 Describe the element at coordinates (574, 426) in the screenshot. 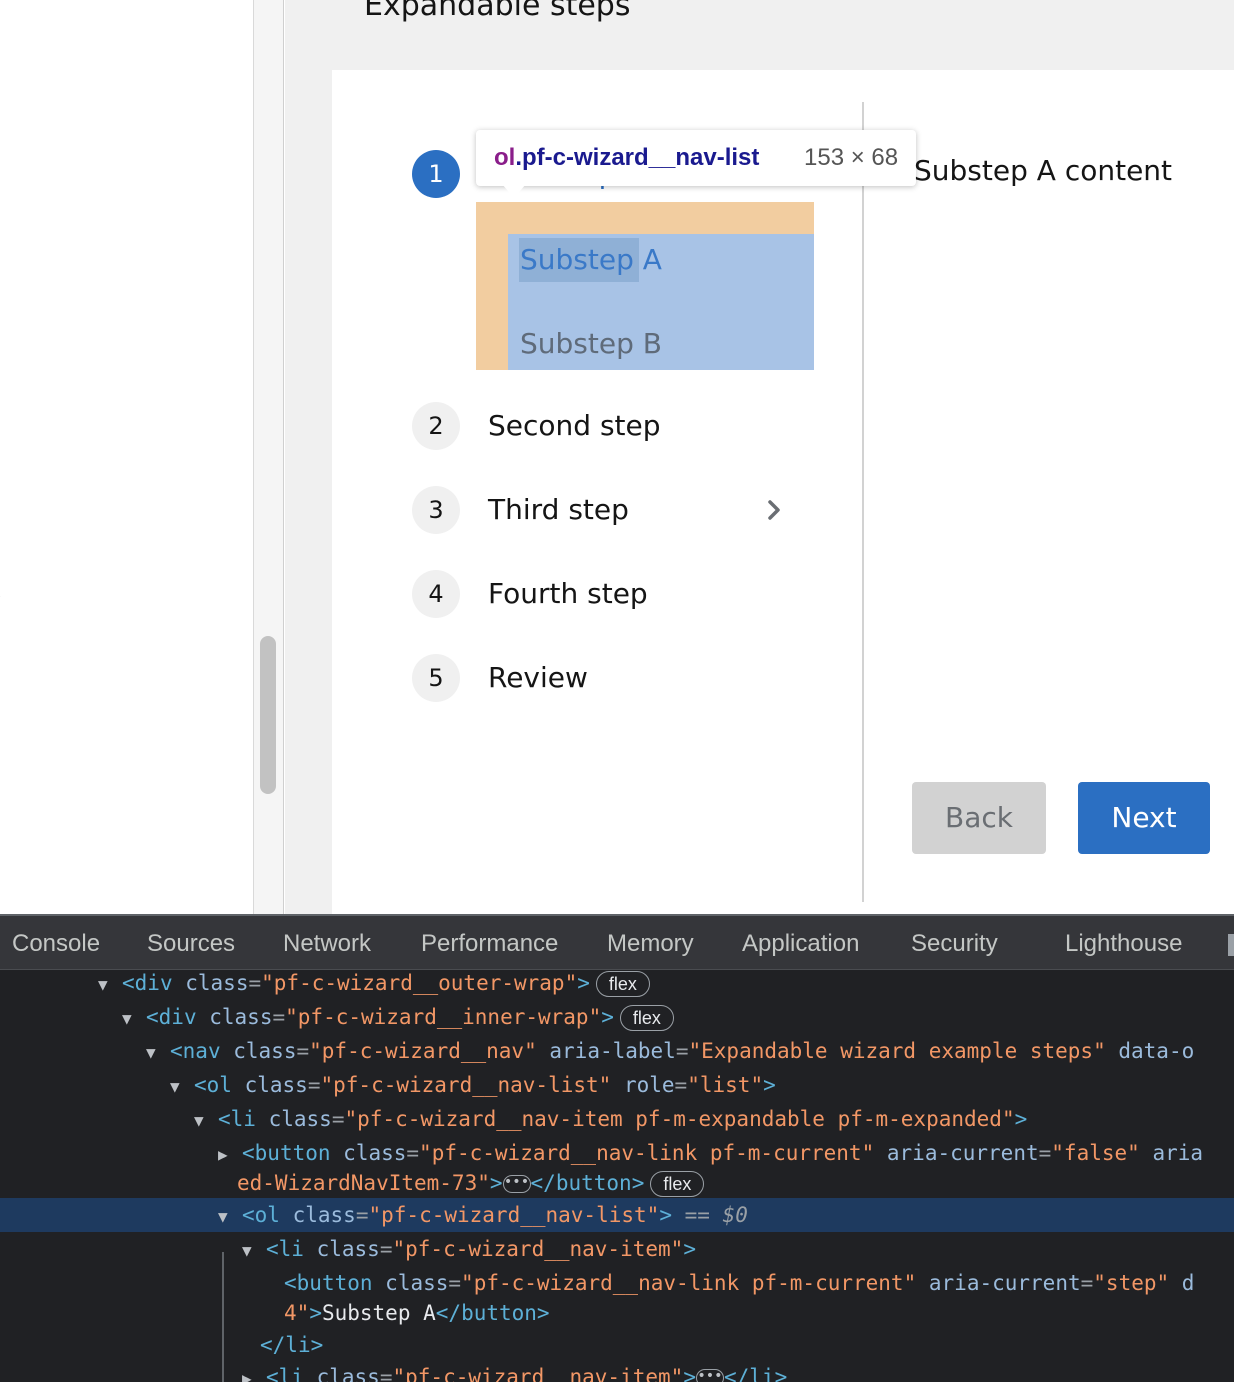

I see `step-label: Second step` at that location.